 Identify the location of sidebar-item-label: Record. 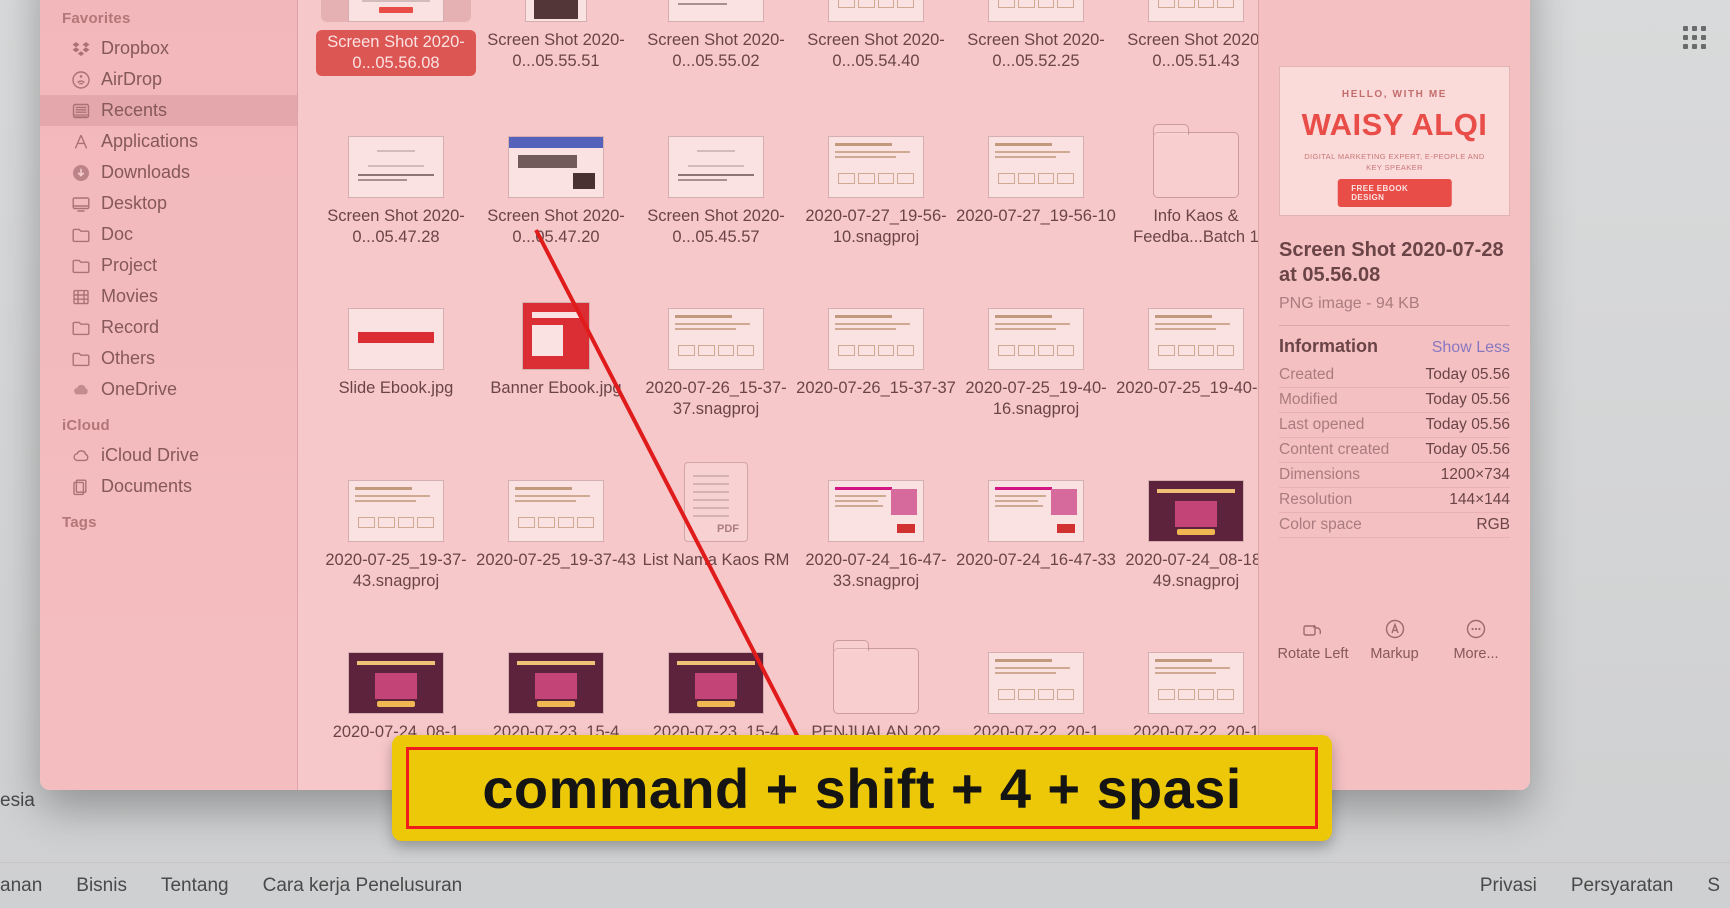
(130, 327).